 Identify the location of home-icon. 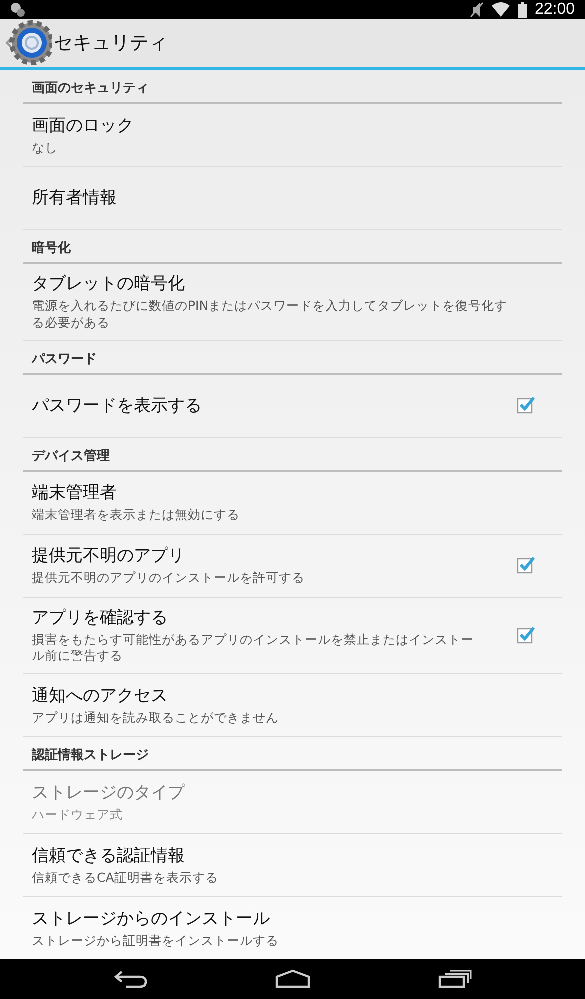
(292, 979).